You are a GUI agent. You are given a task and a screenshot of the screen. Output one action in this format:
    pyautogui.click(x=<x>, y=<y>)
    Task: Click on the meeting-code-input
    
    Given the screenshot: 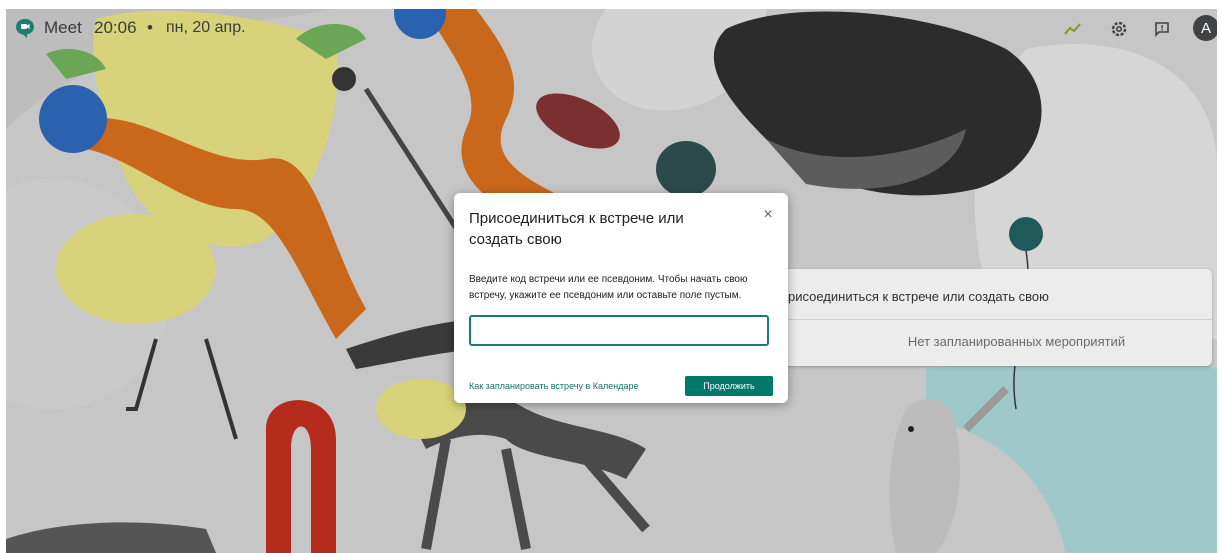 What is the action you would take?
    pyautogui.click(x=619, y=330)
    